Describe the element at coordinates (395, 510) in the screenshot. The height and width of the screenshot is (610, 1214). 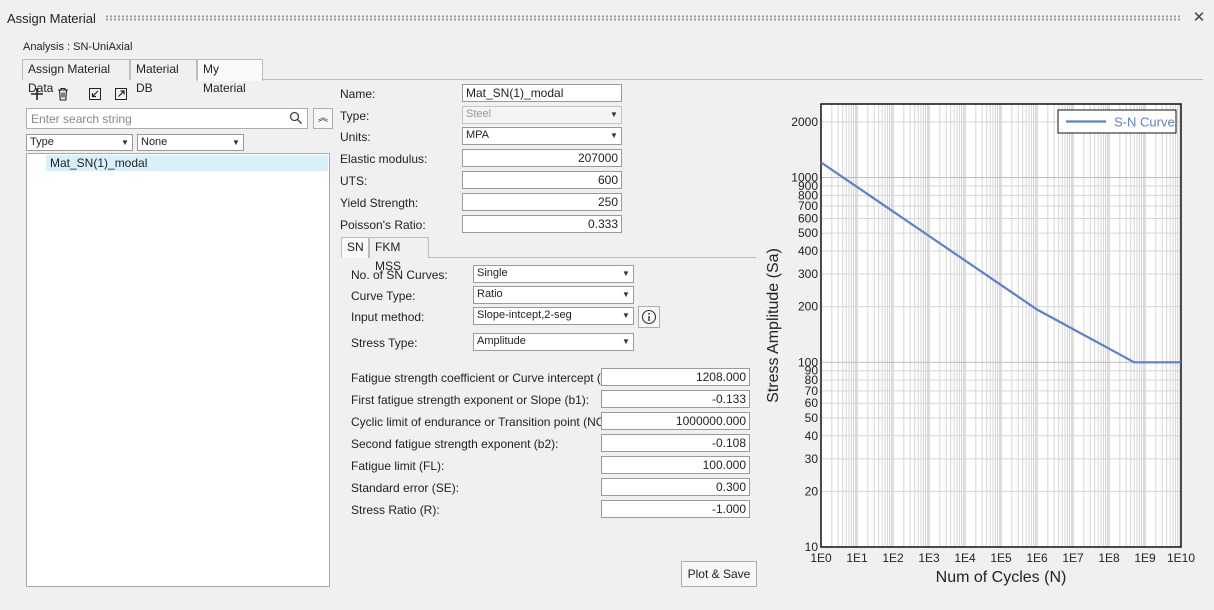
I see `r-label: Stress Ratio (R):` at that location.